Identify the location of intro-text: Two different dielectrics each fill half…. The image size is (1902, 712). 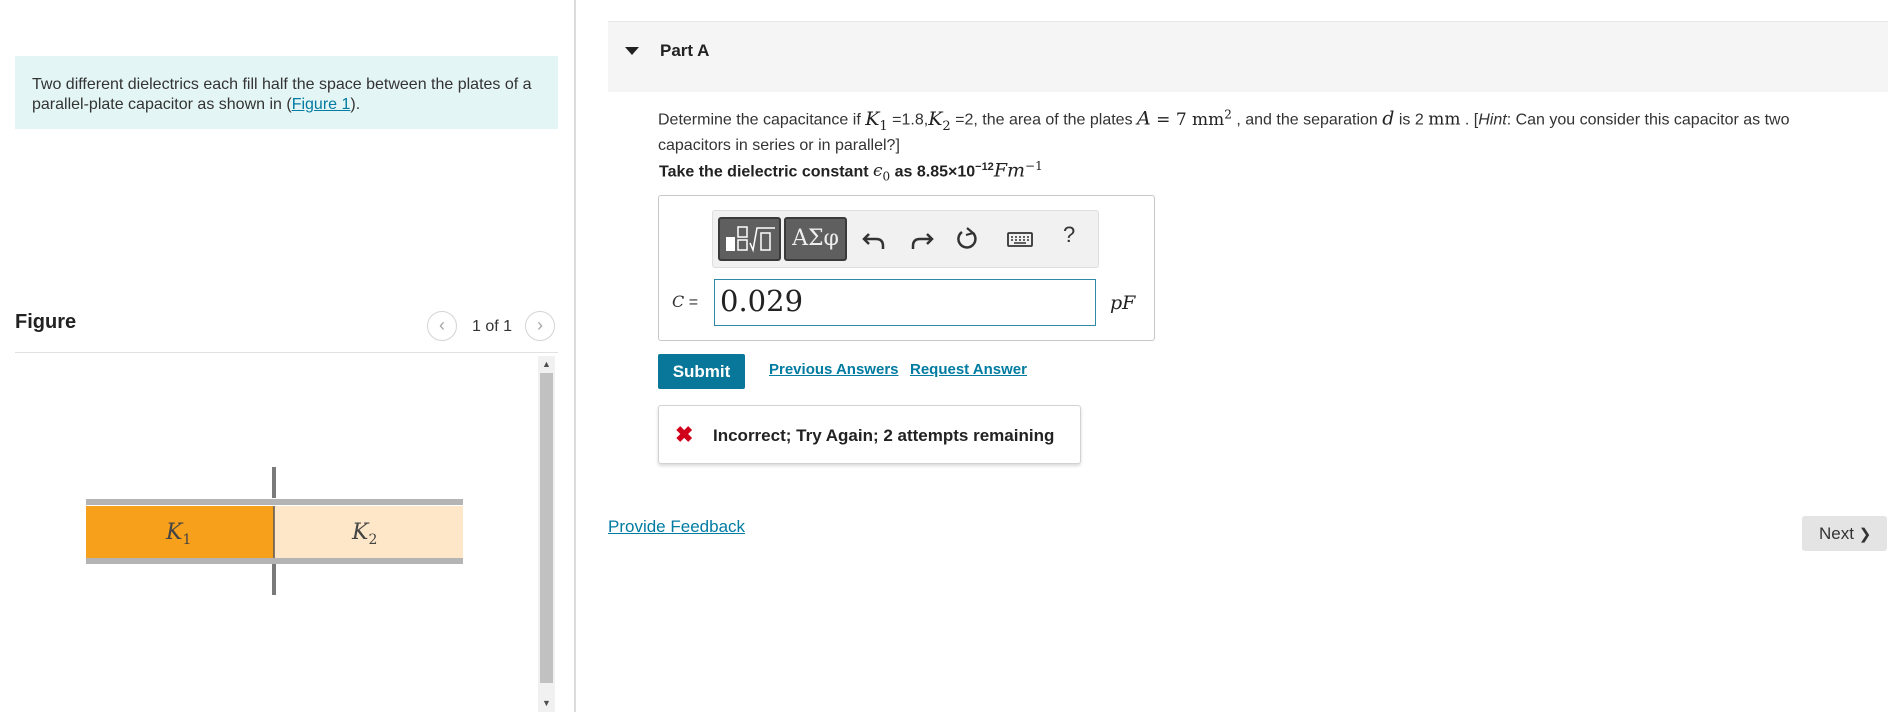
(282, 94).